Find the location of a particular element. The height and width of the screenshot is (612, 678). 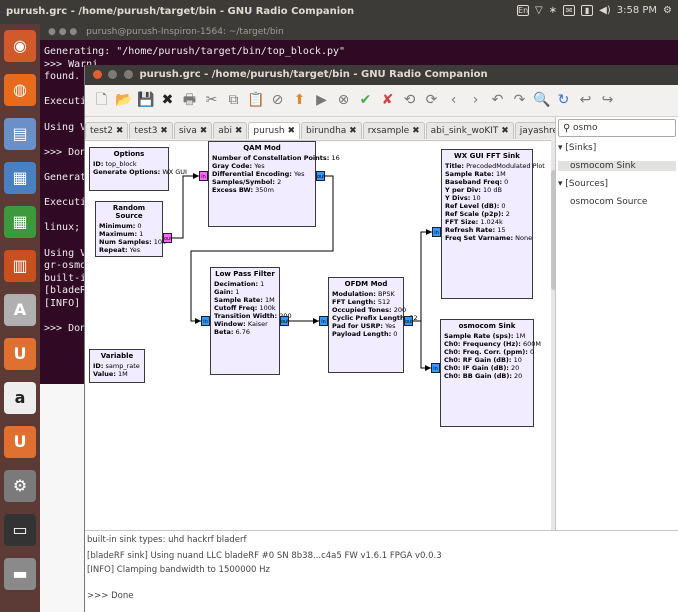

tree-category: ▾ [Sinks] is located at coordinates (617, 148).